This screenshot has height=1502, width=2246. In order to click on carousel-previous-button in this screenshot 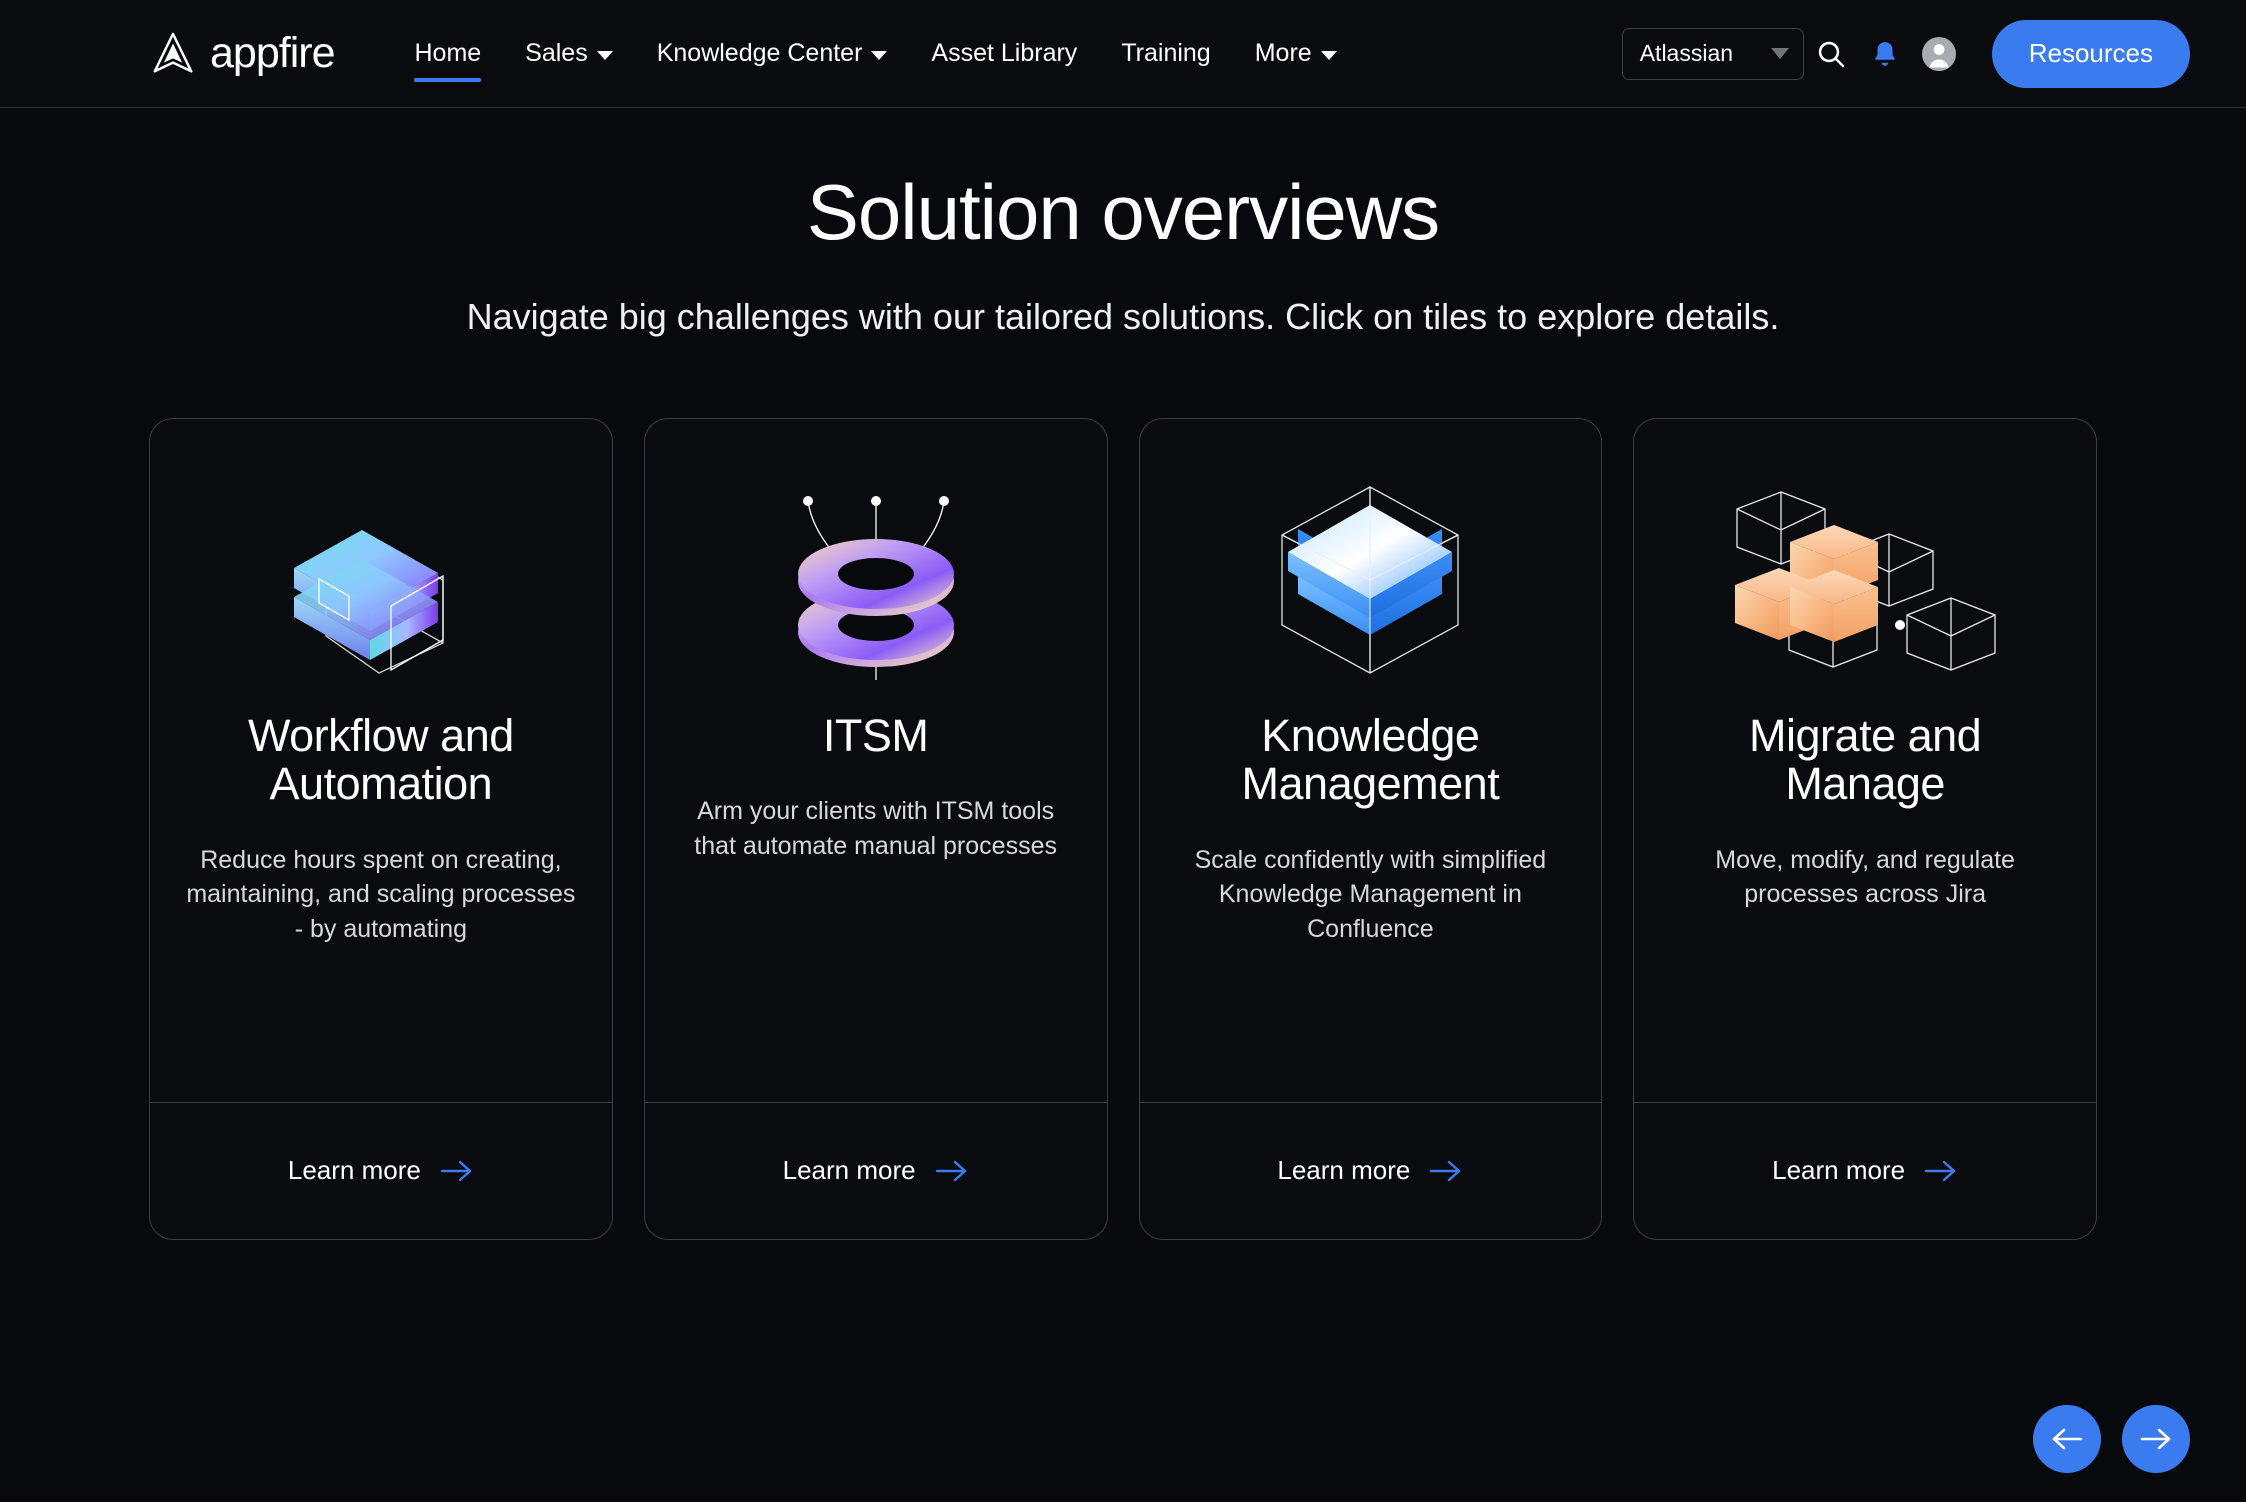, I will do `click(2067, 1439)`.